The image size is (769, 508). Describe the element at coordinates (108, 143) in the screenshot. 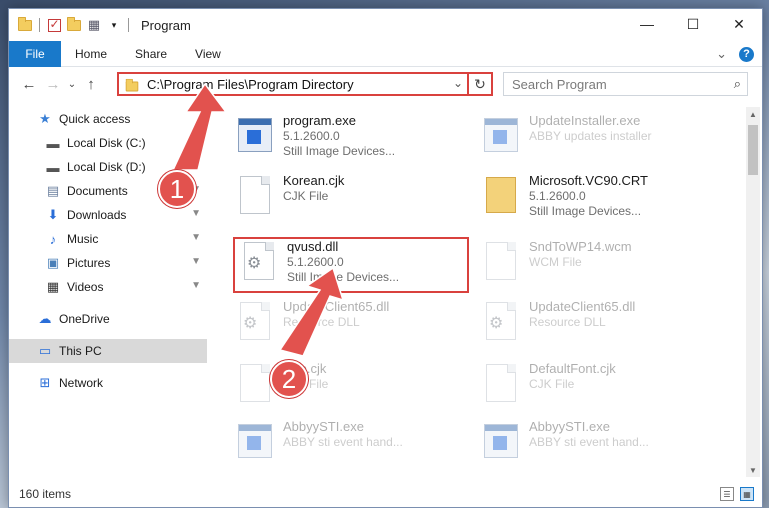

I see `sidebar-item-local-disk-c: ▬ Local Disk (C:) ▼` at that location.